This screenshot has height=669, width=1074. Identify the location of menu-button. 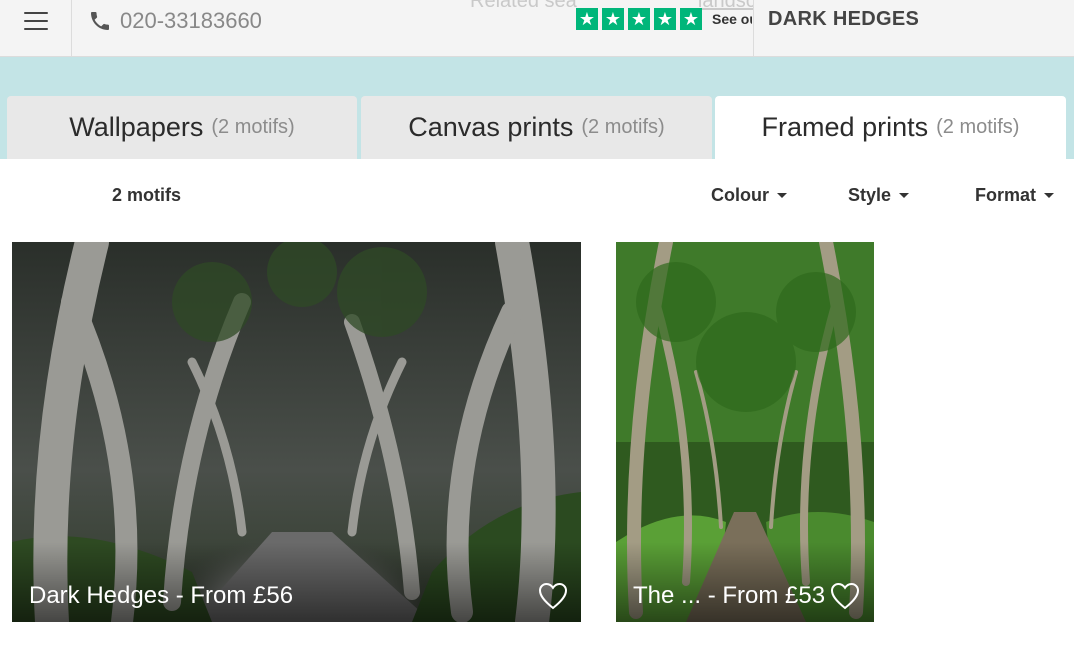
(36, 28).